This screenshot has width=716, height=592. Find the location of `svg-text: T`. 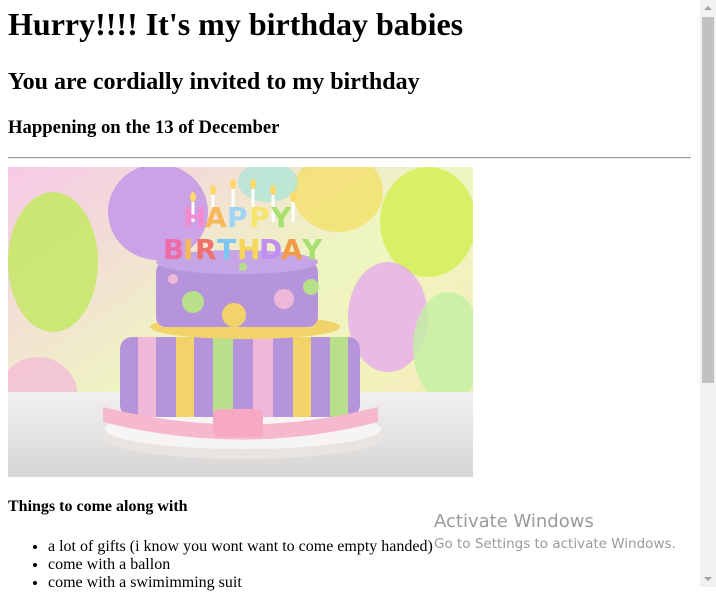

svg-text: T is located at coordinates (226, 249).